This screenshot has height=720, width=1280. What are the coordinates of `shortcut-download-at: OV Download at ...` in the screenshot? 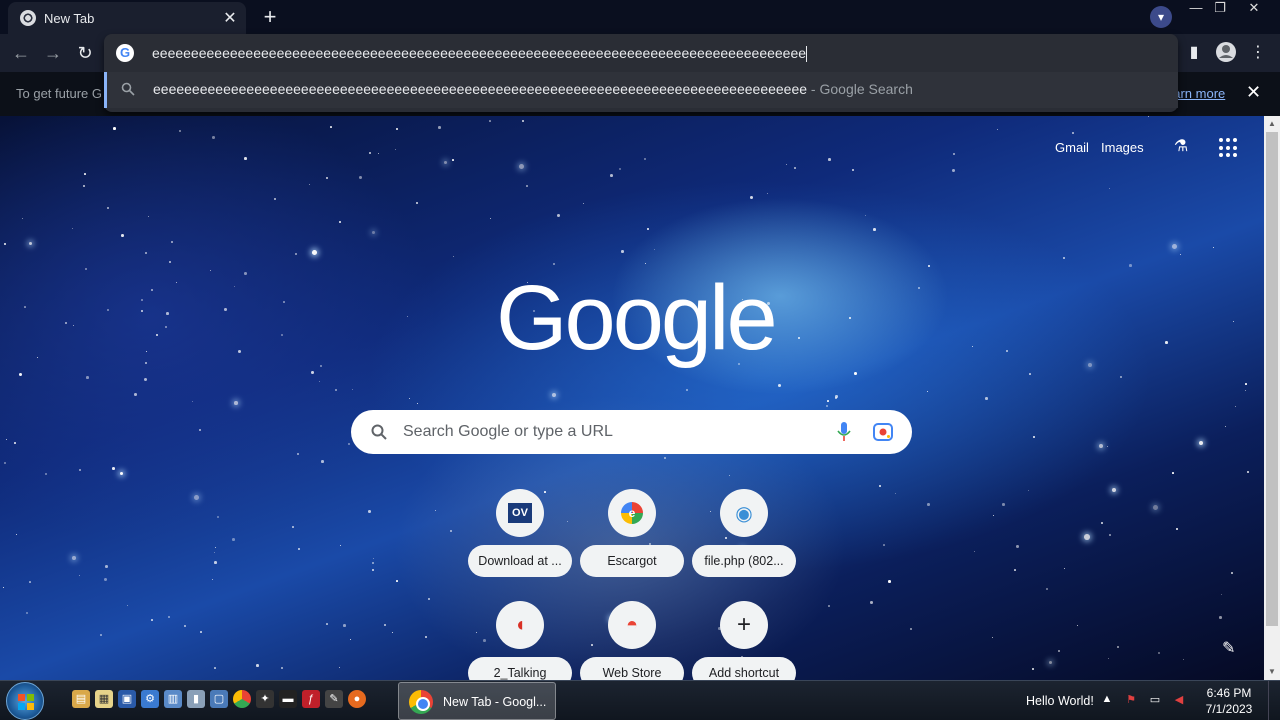 It's located at (520, 541).